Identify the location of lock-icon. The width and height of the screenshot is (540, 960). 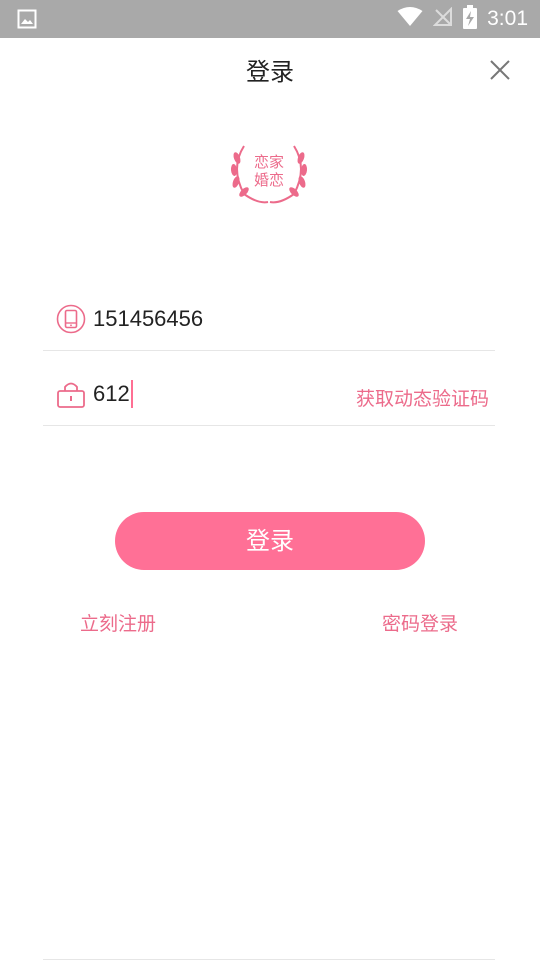
(71, 394).